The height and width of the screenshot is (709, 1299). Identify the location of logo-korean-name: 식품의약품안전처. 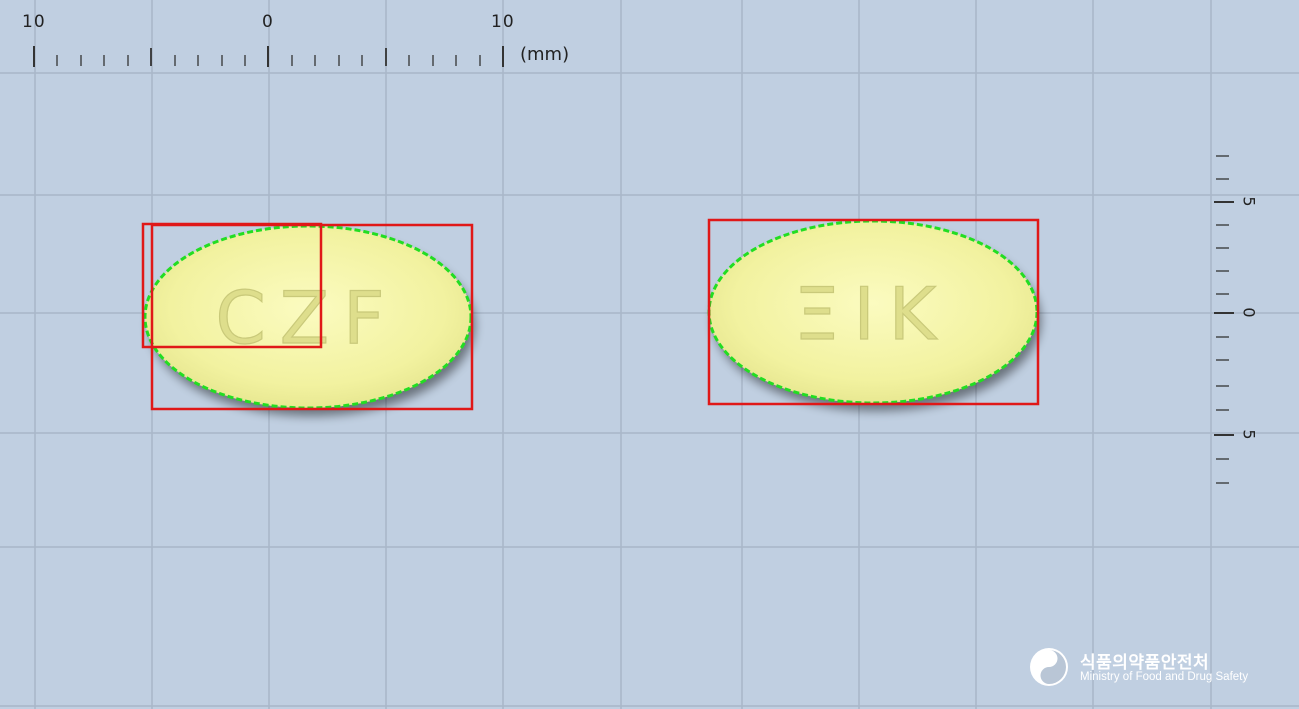
(1145, 663).